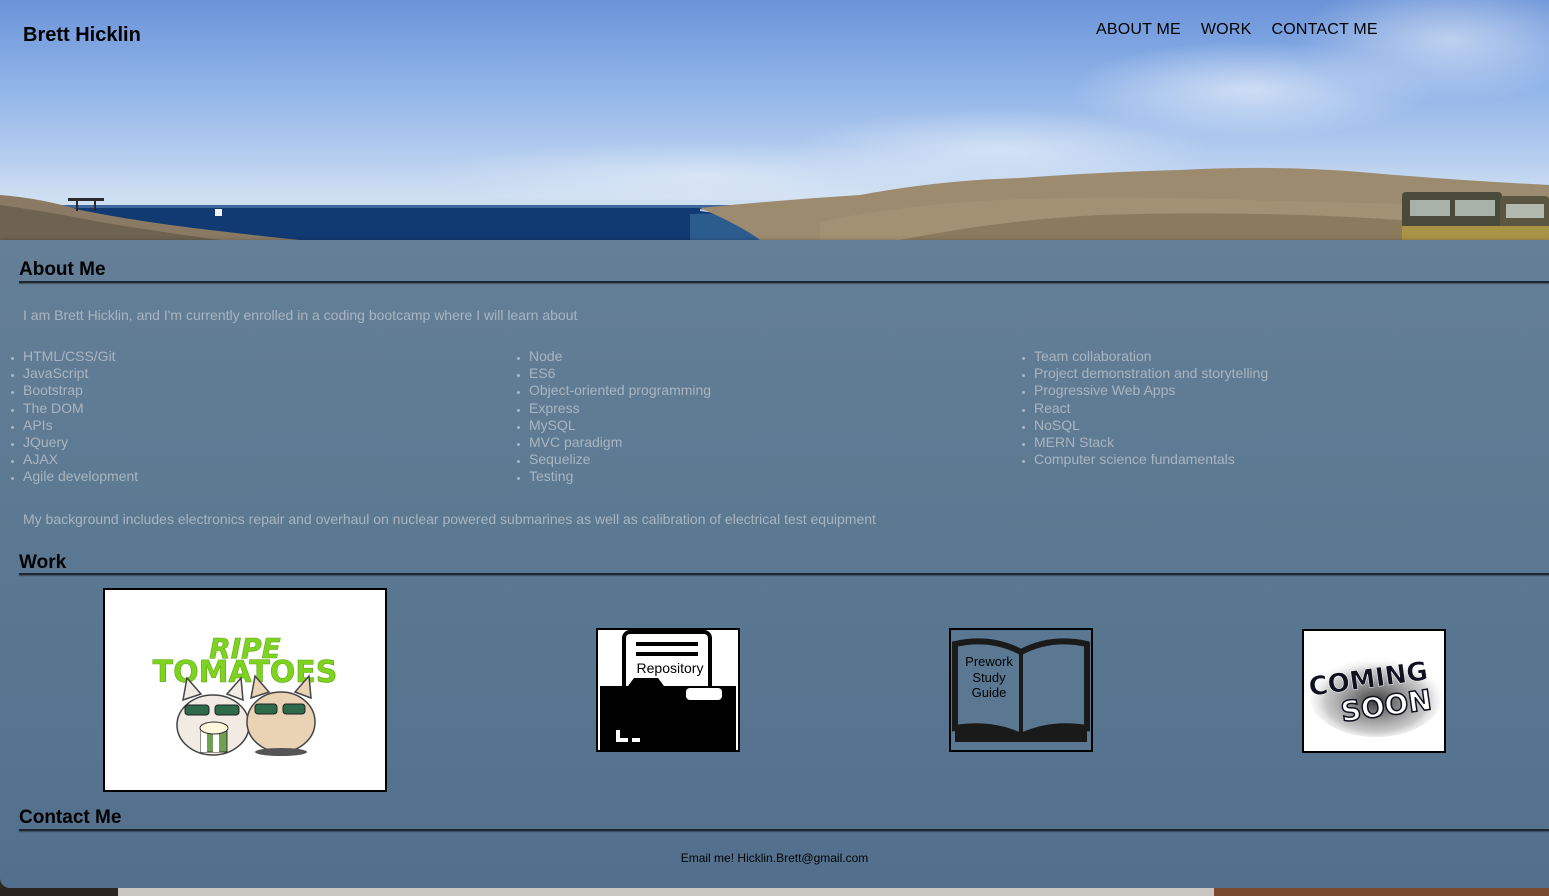 The image size is (1549, 896). What do you see at coordinates (43, 562) in the screenshot?
I see `work-title: Work` at bounding box center [43, 562].